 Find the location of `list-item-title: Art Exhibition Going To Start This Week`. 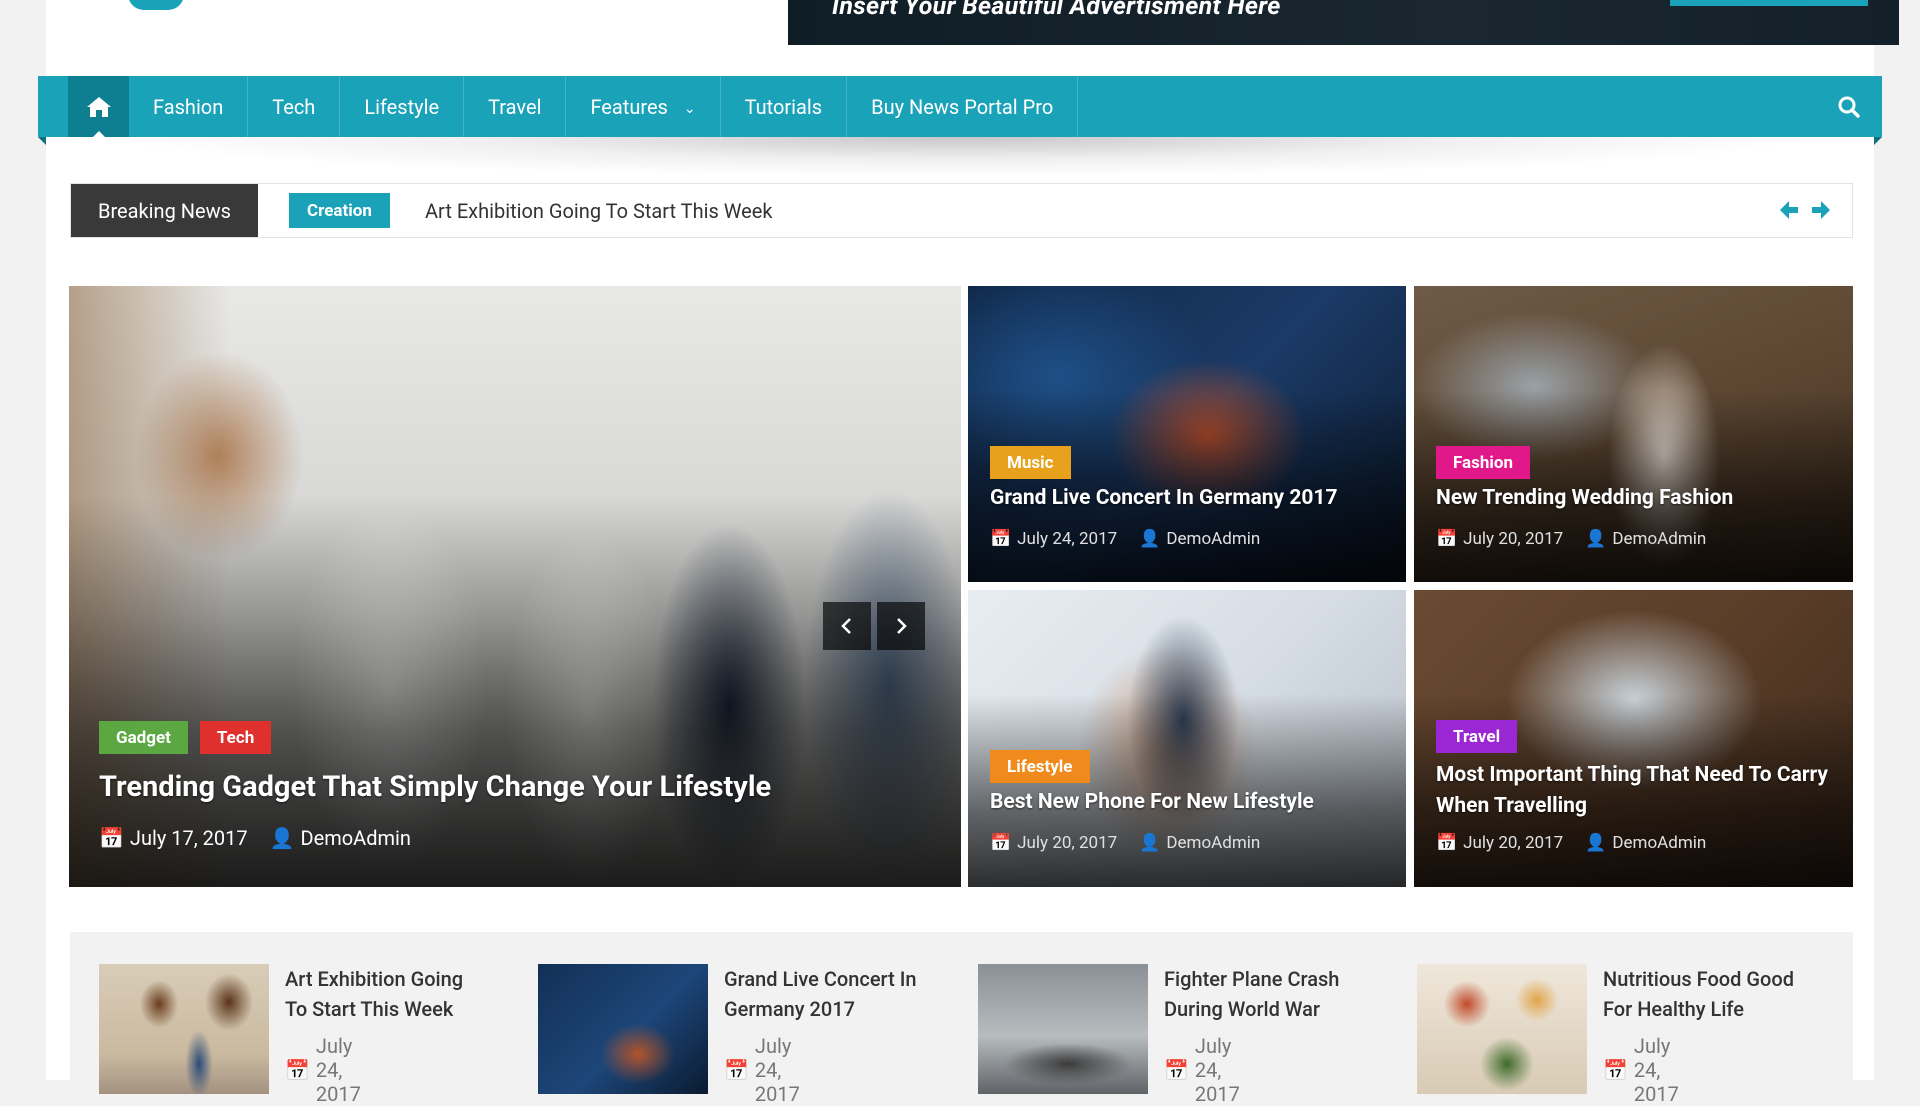

list-item-title: Art Exhibition Going To Start This Week is located at coordinates (385, 994).